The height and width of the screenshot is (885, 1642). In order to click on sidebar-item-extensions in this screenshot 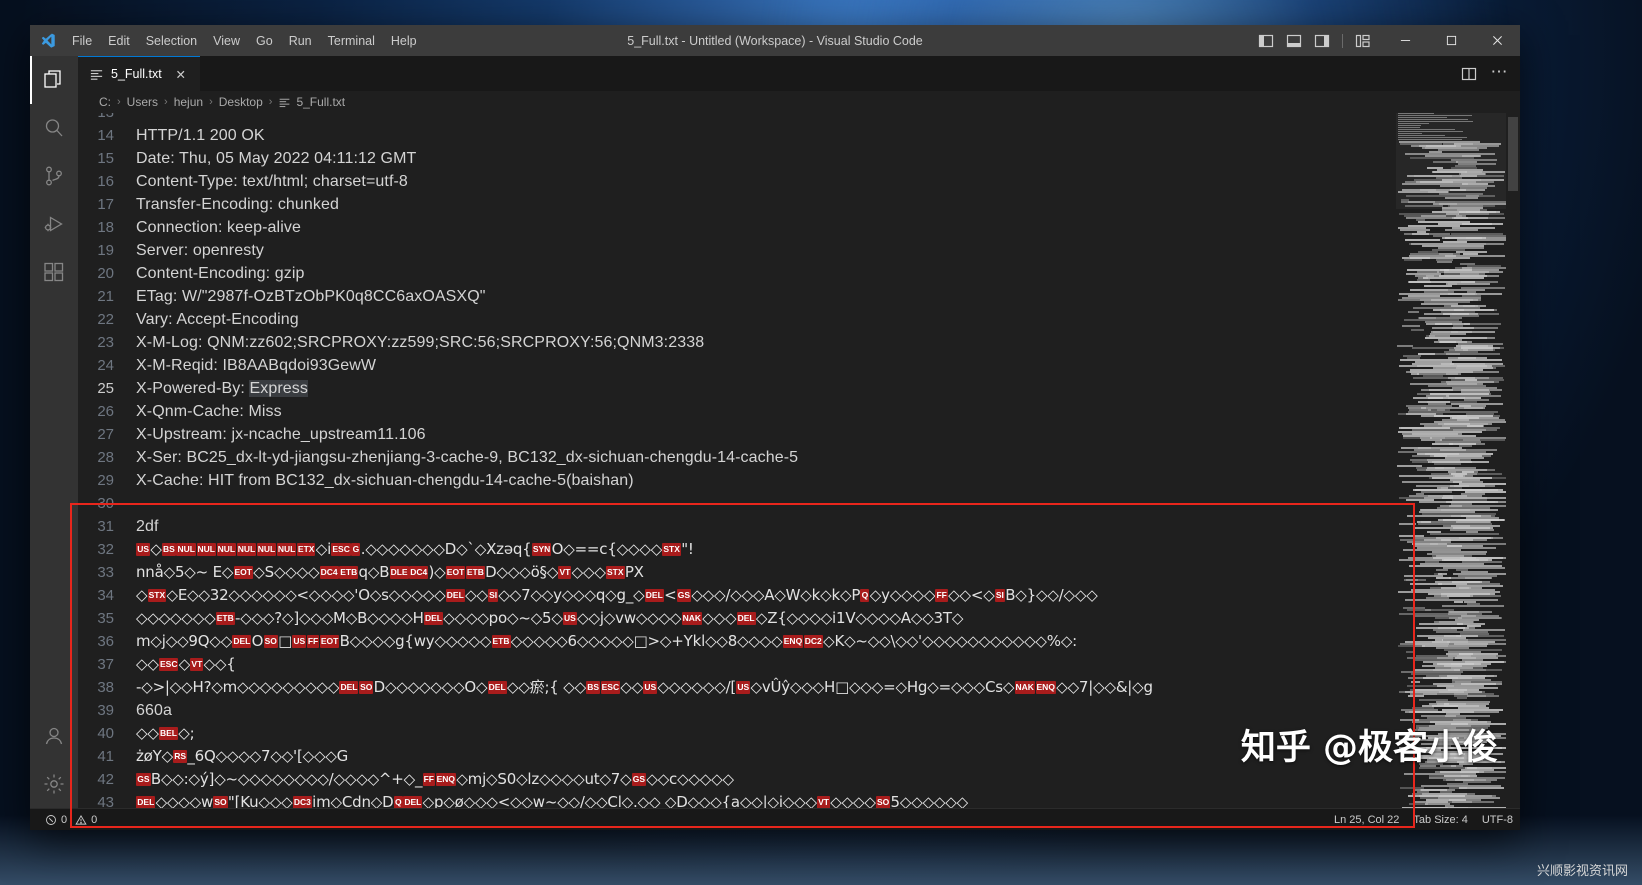, I will do `click(54, 272)`.